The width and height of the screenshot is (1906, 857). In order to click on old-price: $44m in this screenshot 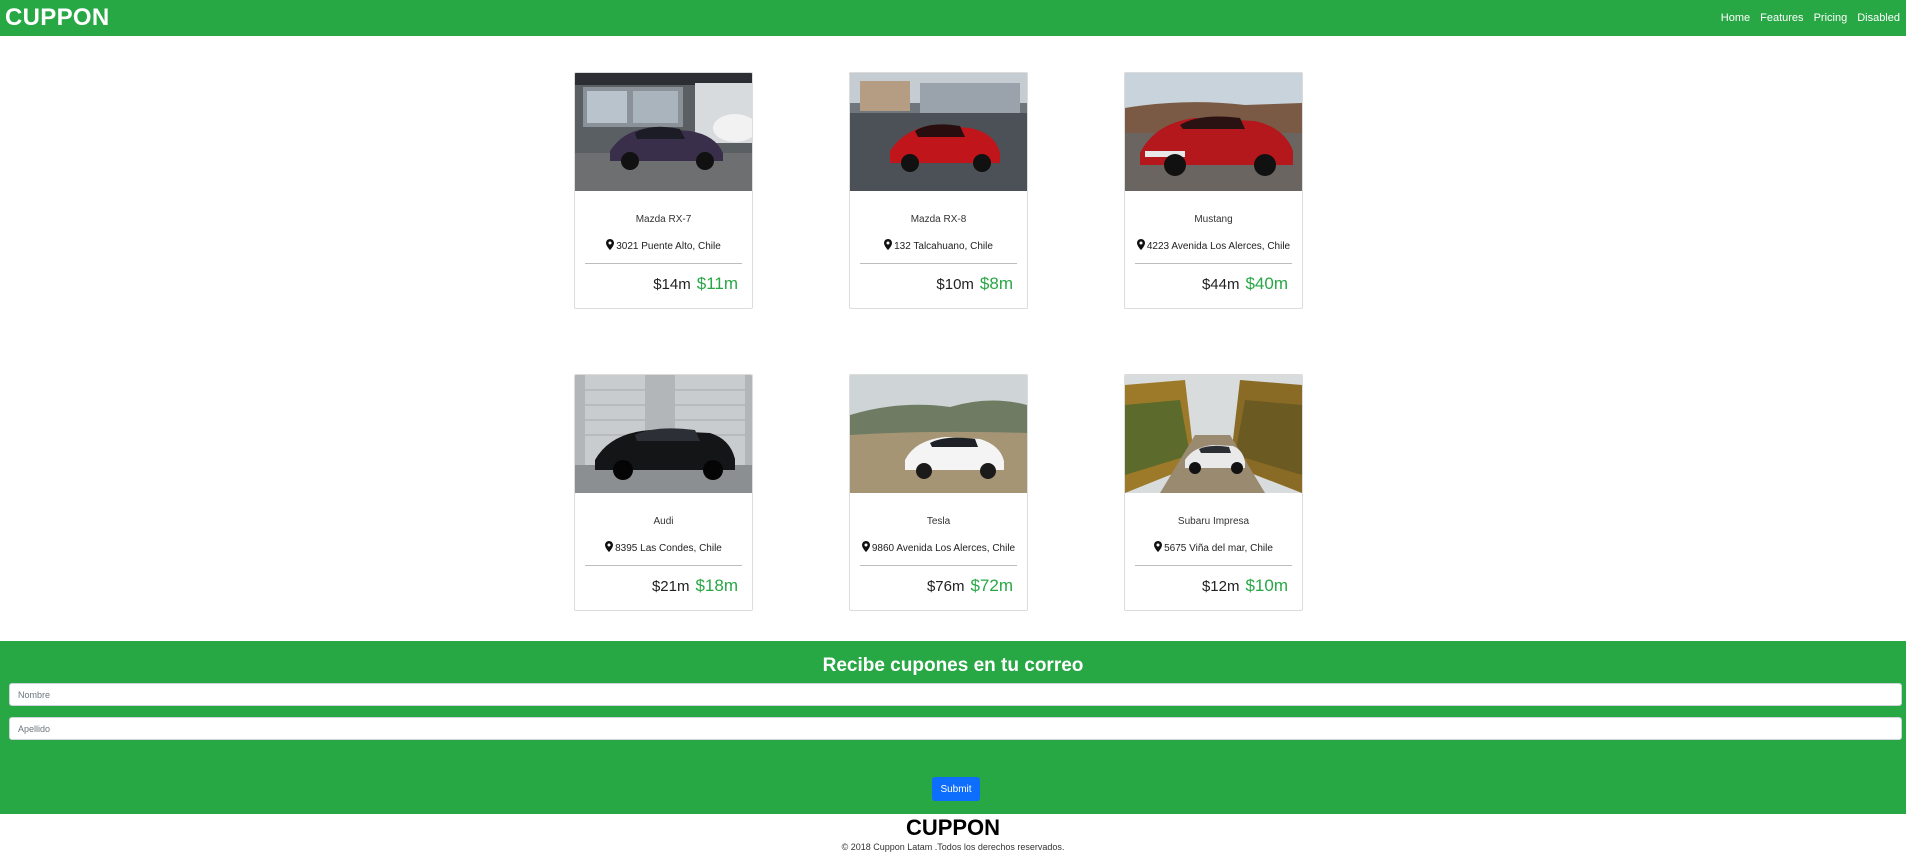, I will do `click(1220, 284)`.